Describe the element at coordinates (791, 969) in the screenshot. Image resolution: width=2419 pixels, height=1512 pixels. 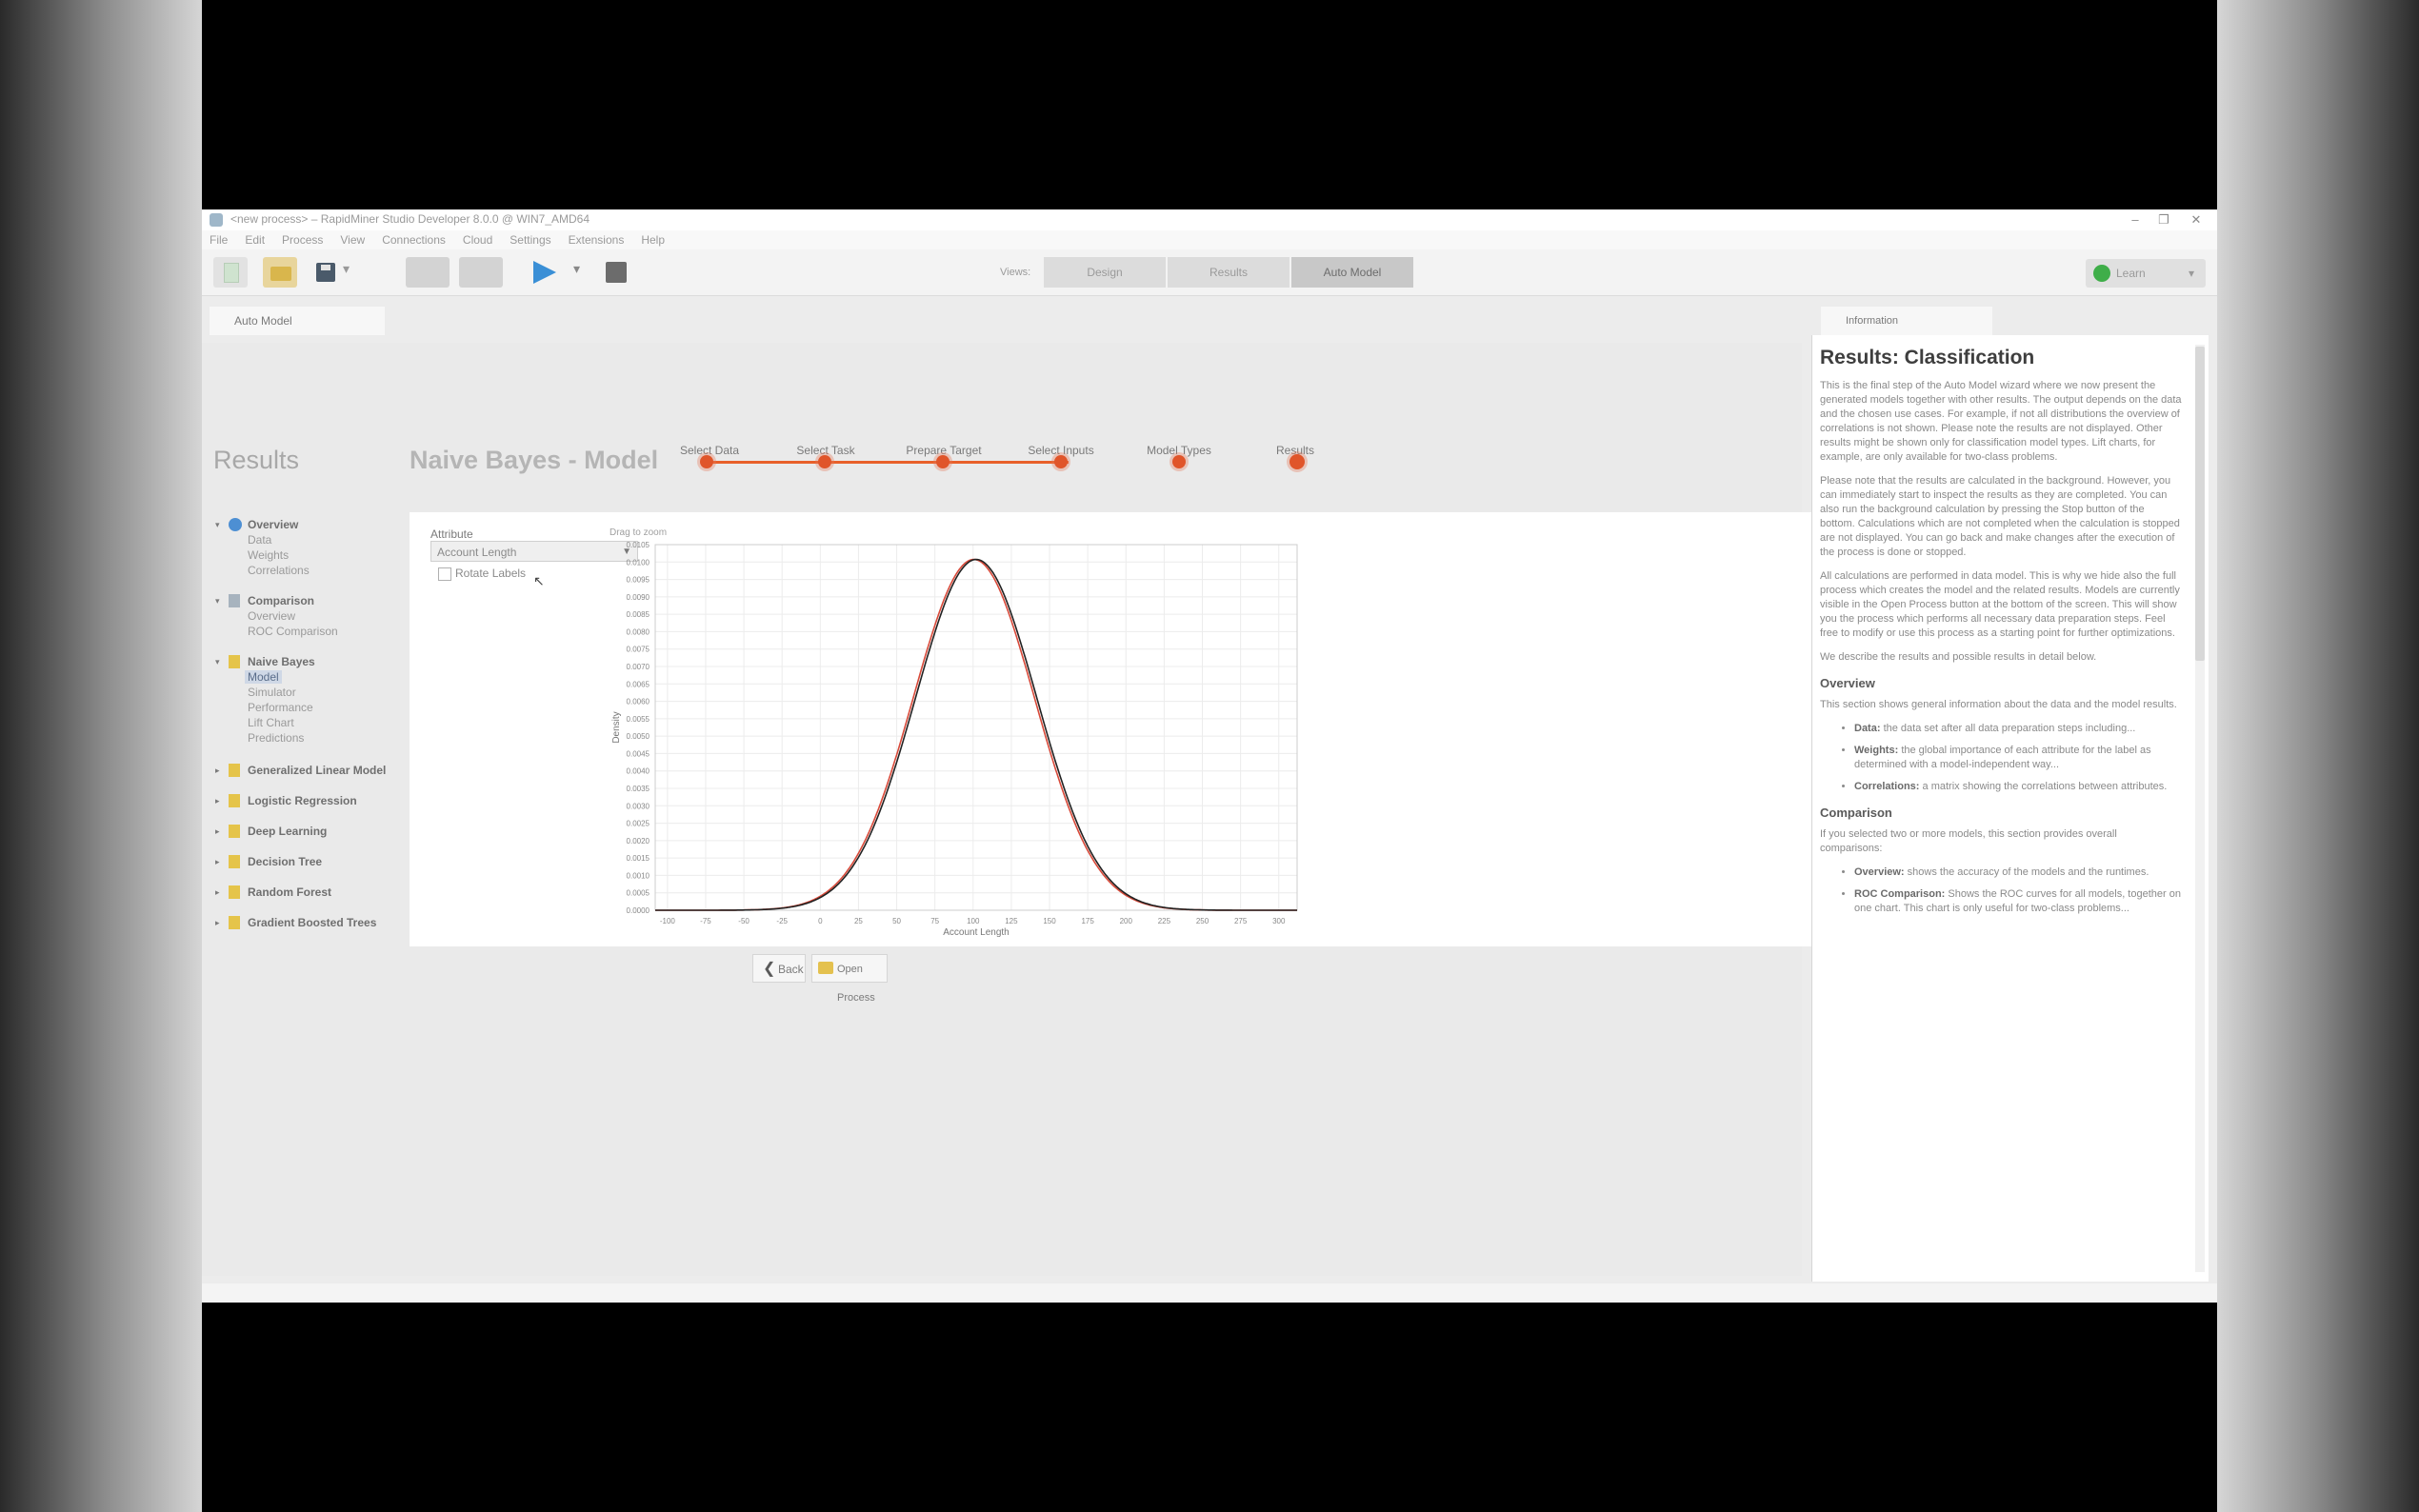
I see `back-button-label: Back` at that location.